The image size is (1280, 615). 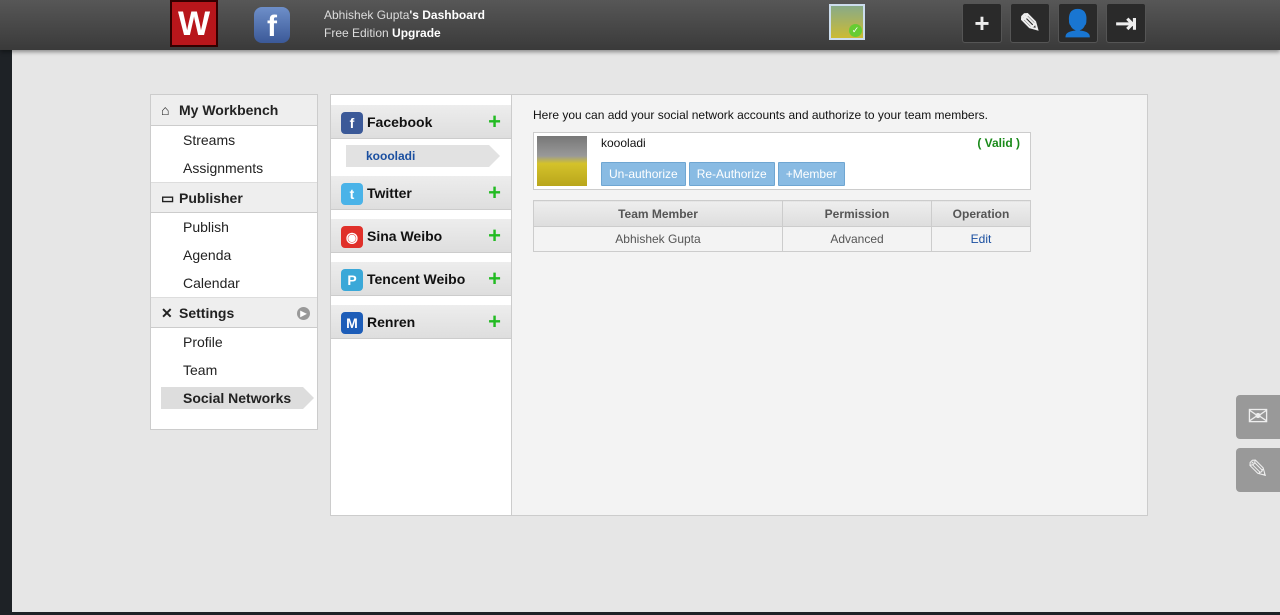 I want to click on title-suffix: 's Dashboard, so click(x=447, y=15).